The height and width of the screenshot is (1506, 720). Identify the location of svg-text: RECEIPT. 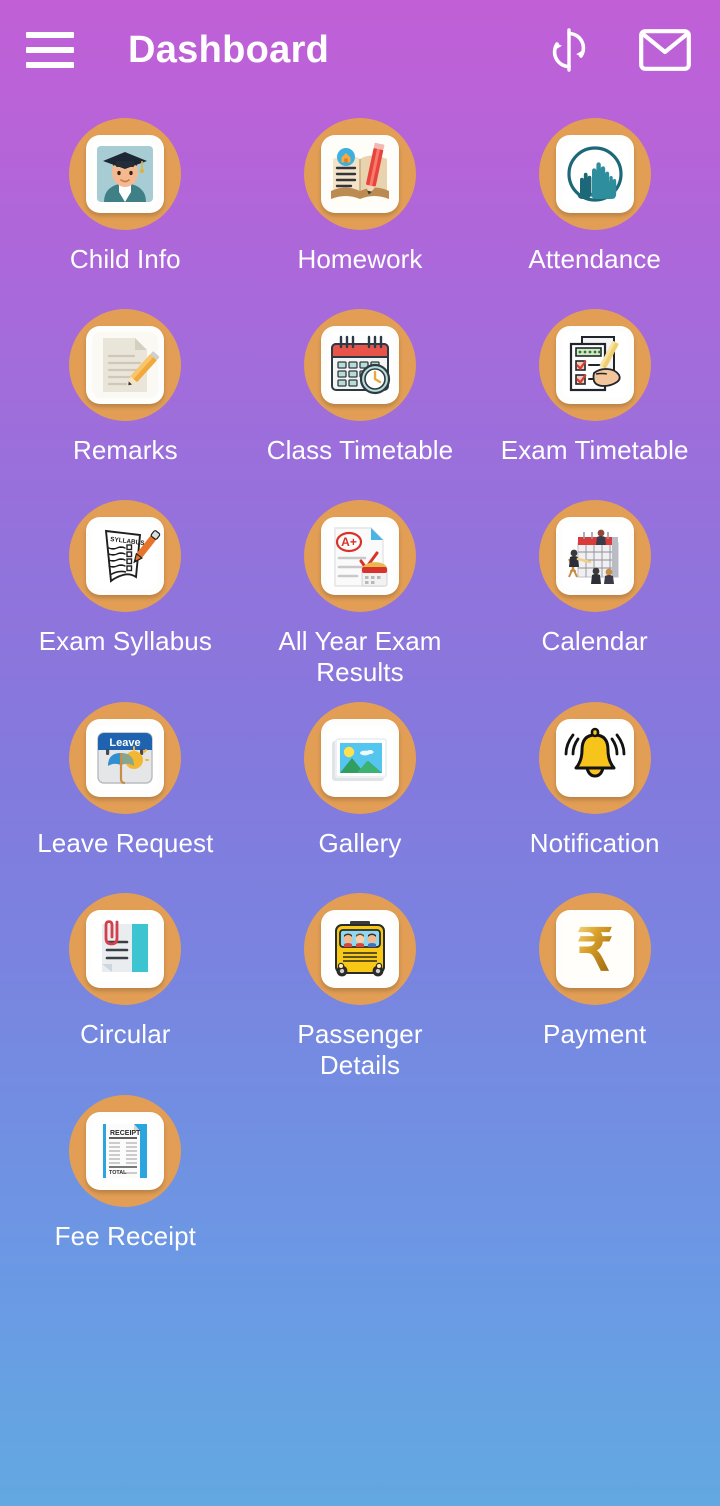
(125, 1133).